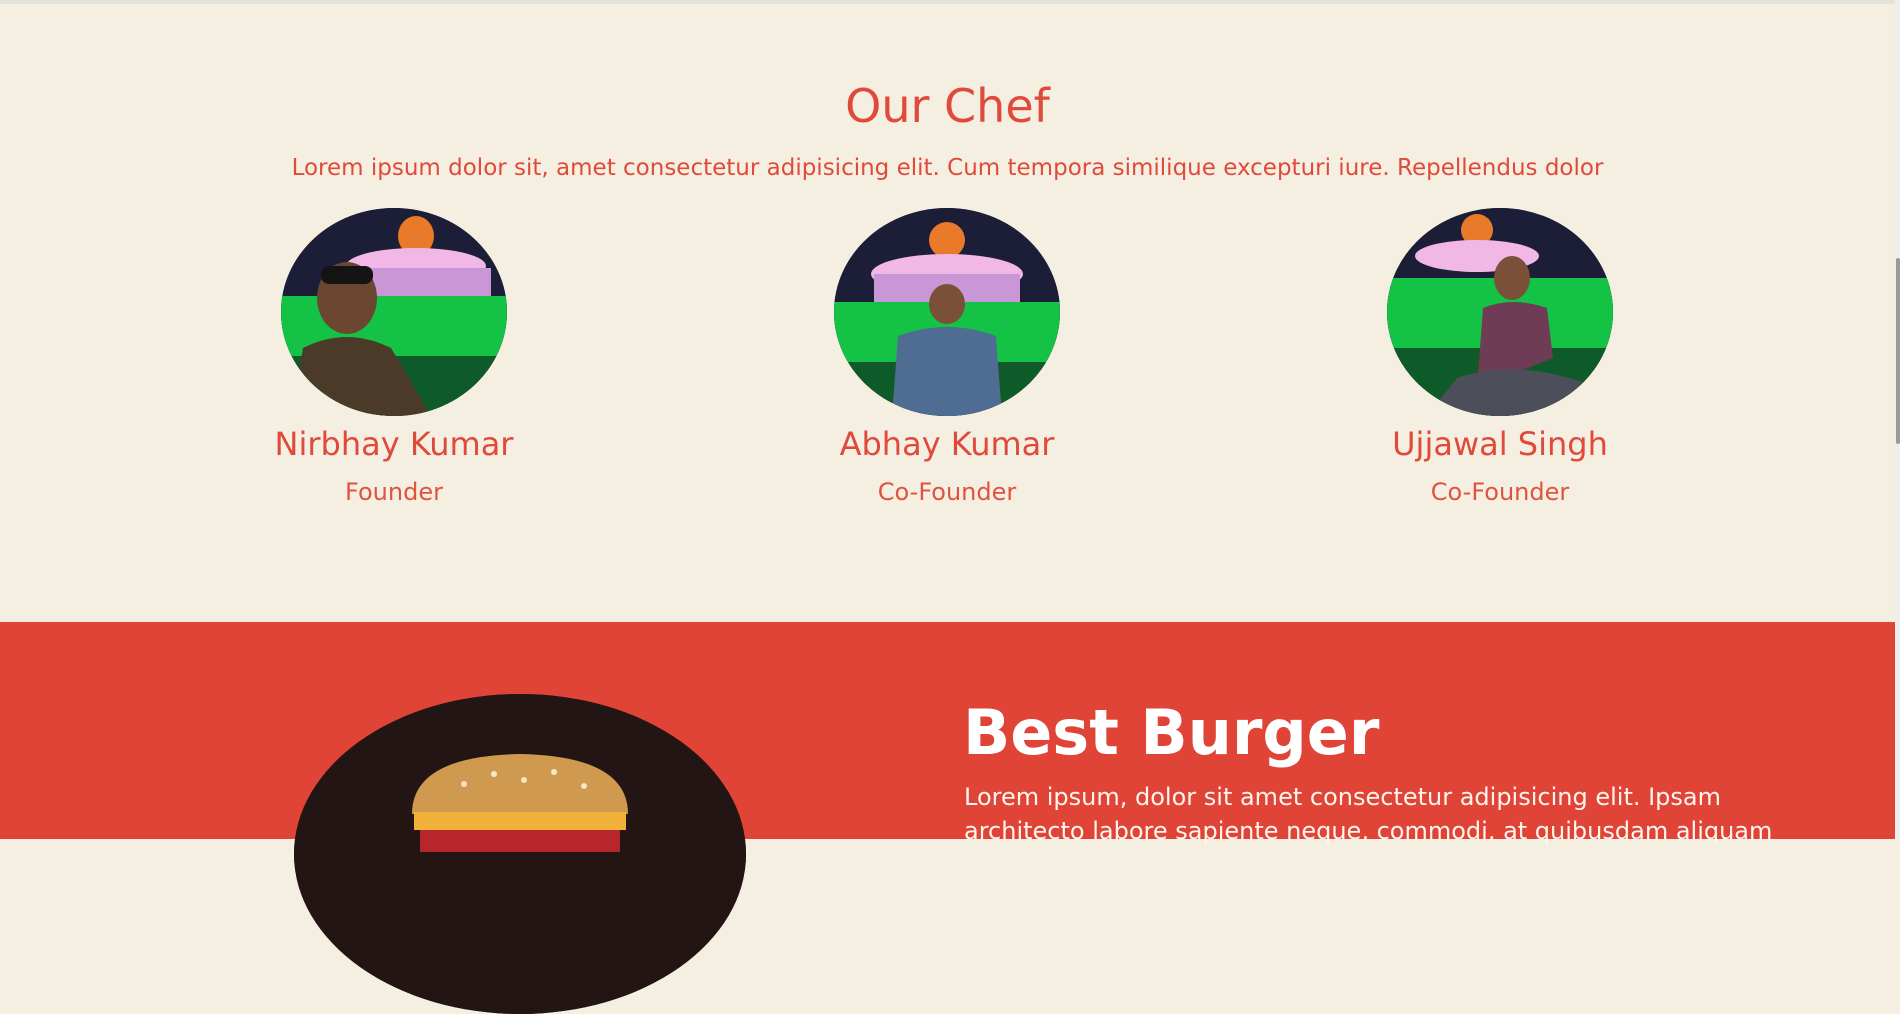  I want to click on chef-name: Abhay Kumar, so click(947, 444).